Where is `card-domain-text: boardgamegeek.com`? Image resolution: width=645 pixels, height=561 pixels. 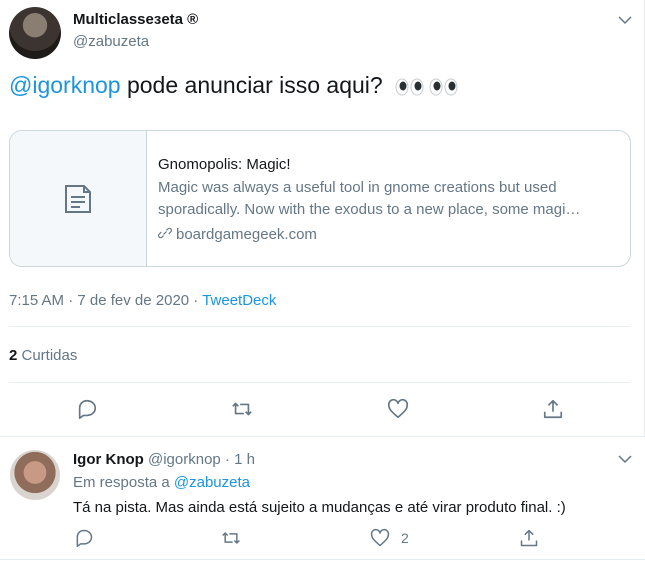
card-domain-text: boardgamegeek.com is located at coordinates (246, 234).